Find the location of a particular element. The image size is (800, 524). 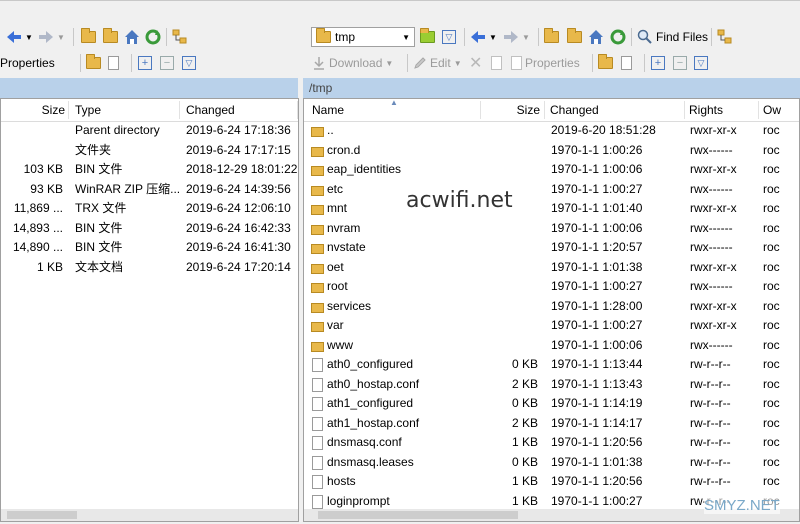

table-row: cron.d 1970-1-1 1:00:26 rwx------ roc is located at coordinates (551, 151).